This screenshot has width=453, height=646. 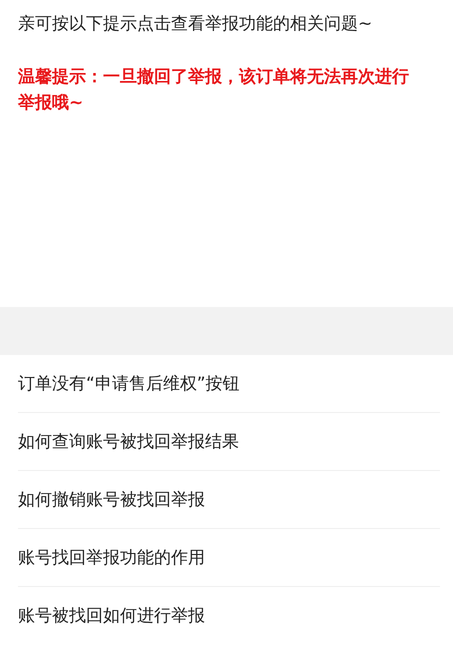 What do you see at coordinates (111, 500) in the screenshot?
I see `question-link: 如何撤销账号被找回举报` at bounding box center [111, 500].